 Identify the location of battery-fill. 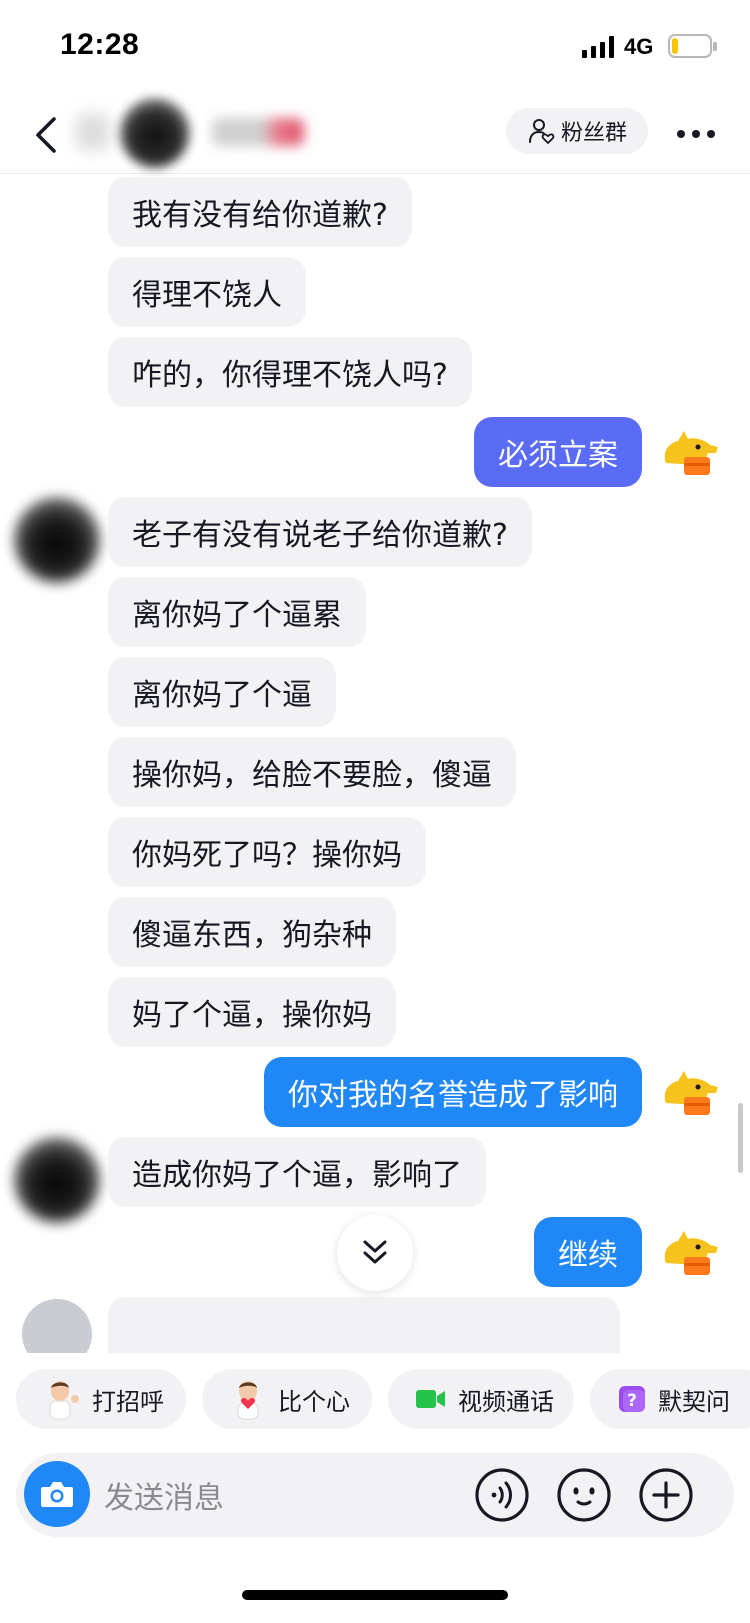
(675, 46).